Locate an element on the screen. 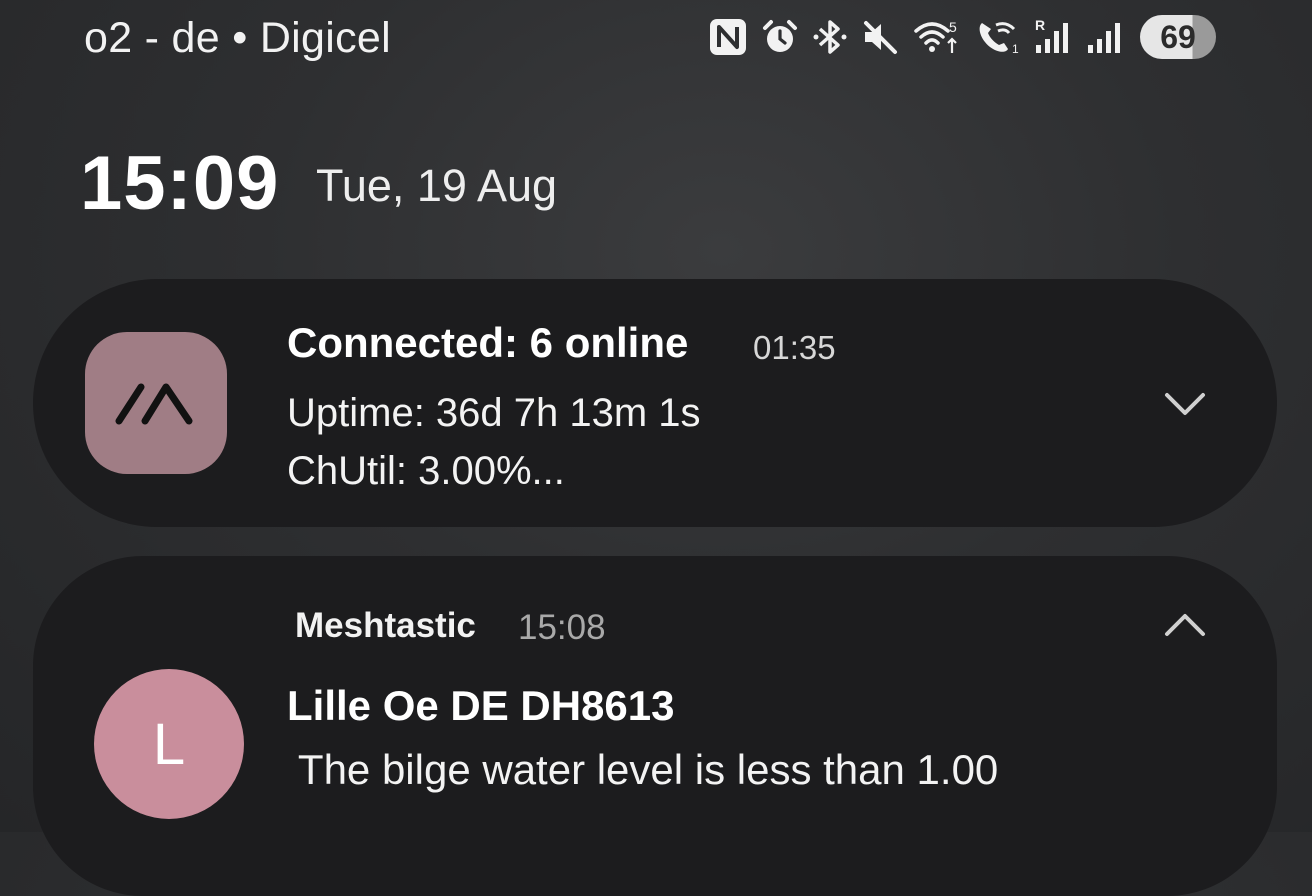  carrier-name: o2 - de • Digicel is located at coordinates (237, 38).